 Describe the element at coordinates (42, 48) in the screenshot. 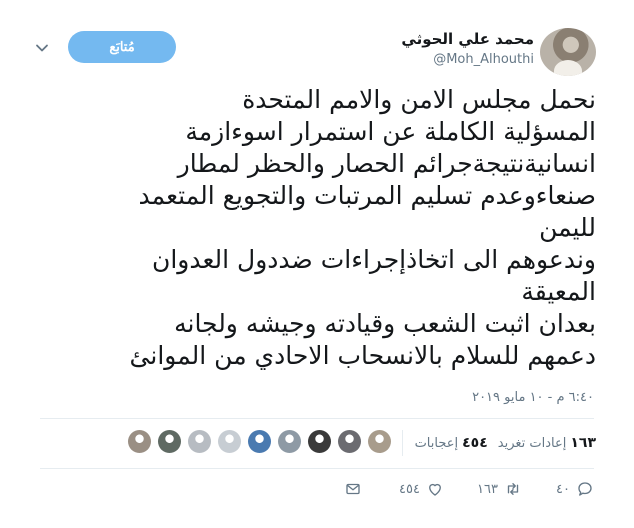

I see `chevron-down-icon` at that location.